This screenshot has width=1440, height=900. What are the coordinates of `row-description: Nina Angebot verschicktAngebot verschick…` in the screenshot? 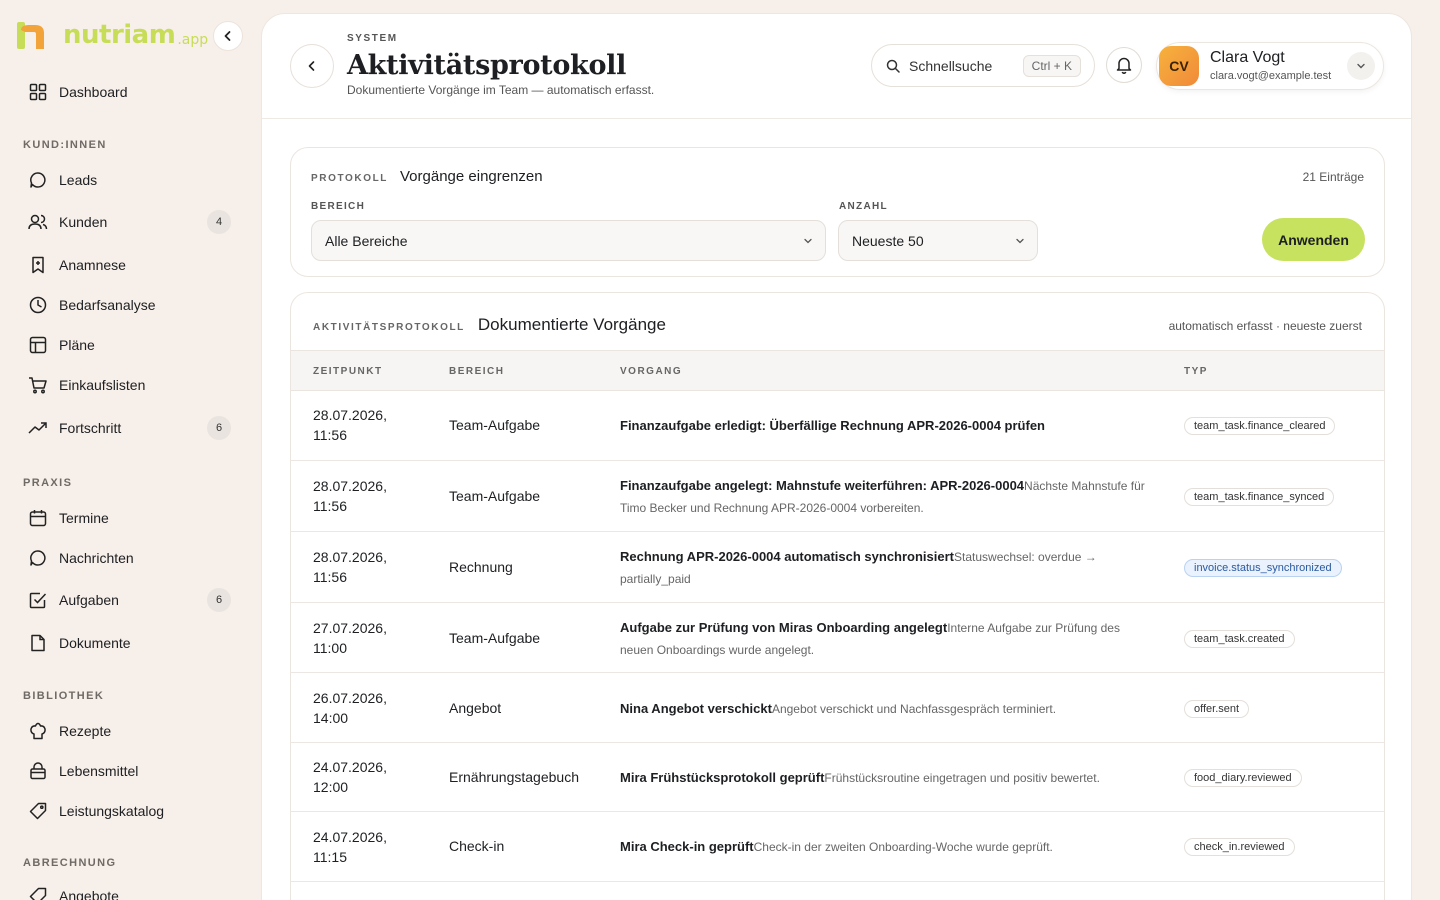 It's located at (885, 709).